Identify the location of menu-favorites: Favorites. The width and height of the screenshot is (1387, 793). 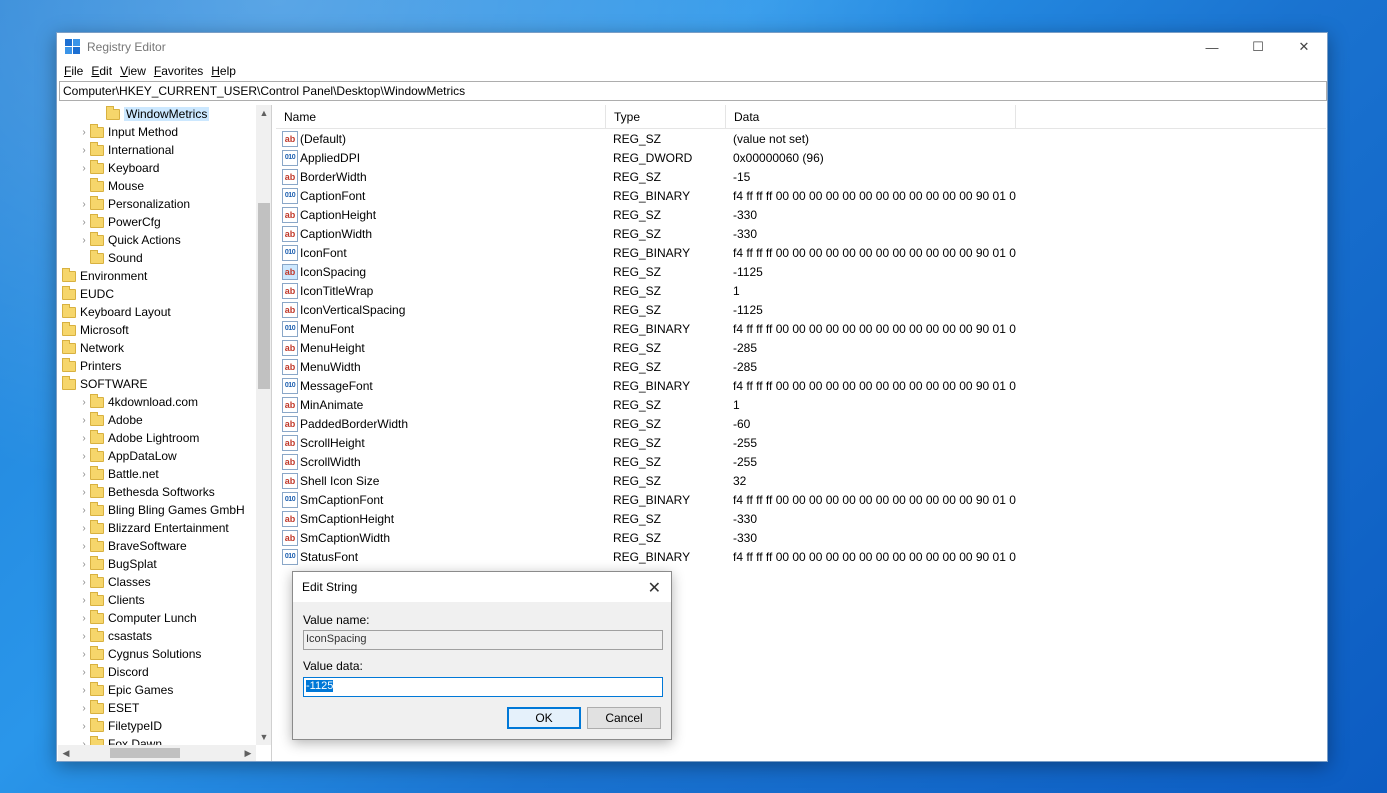
(178, 71).